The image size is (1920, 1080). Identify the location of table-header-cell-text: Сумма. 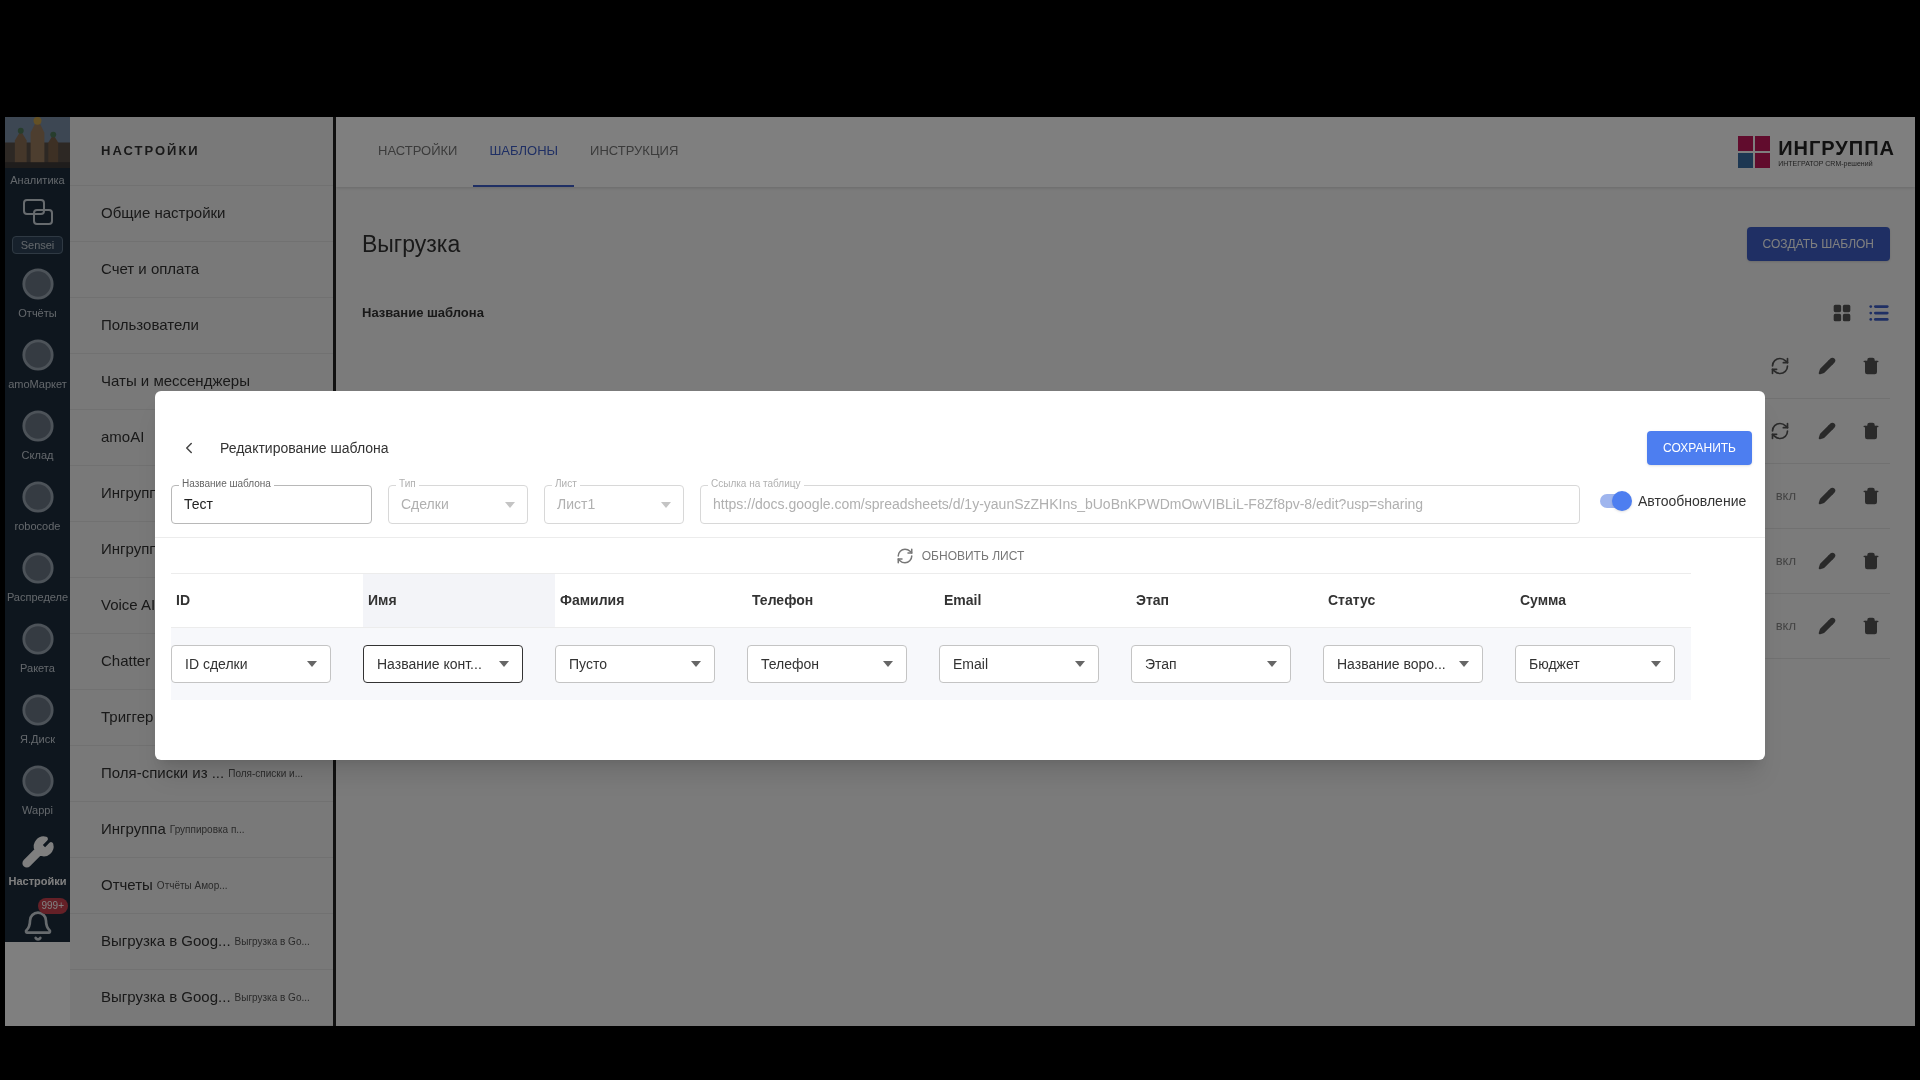
(1543, 600).